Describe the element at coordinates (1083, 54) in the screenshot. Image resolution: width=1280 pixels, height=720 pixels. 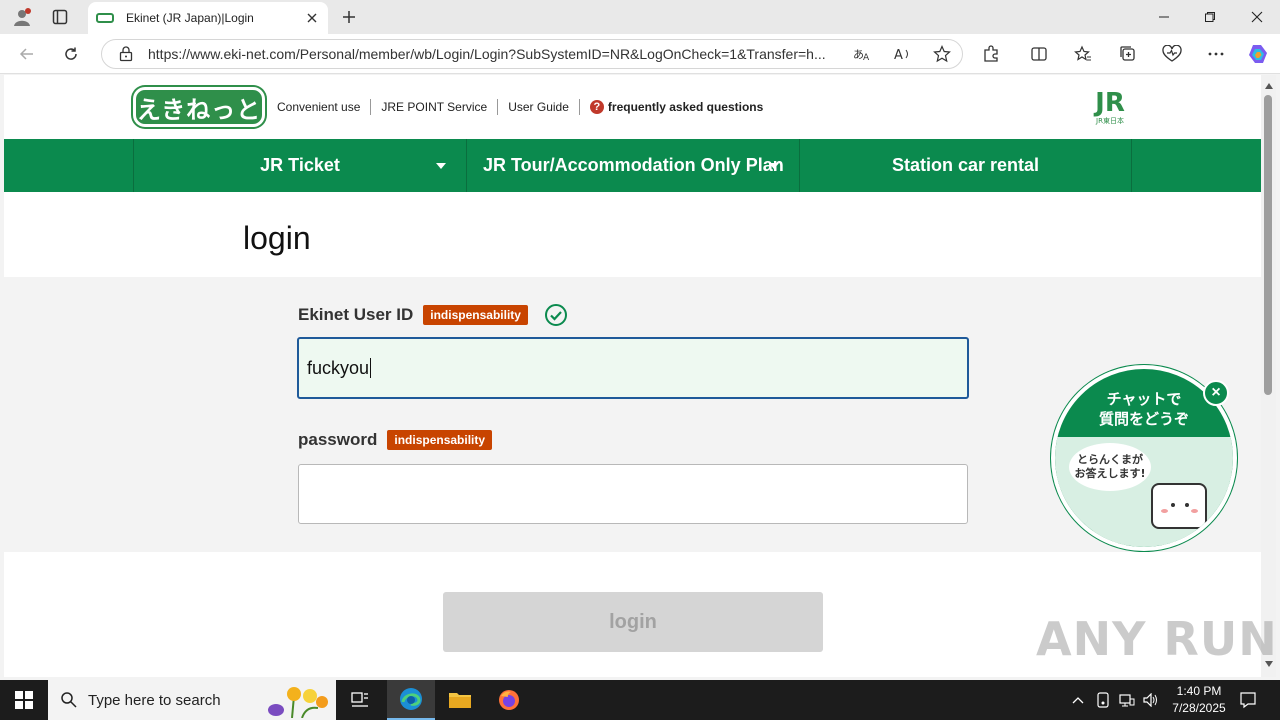
I see `favorites-icon` at that location.